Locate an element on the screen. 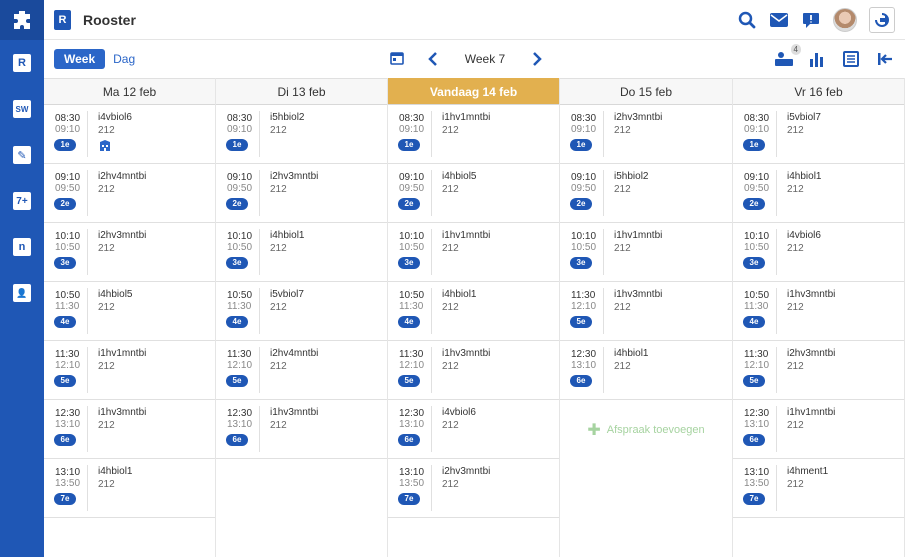  lesson-end-time: 11:30 is located at coordinates (756, 306).